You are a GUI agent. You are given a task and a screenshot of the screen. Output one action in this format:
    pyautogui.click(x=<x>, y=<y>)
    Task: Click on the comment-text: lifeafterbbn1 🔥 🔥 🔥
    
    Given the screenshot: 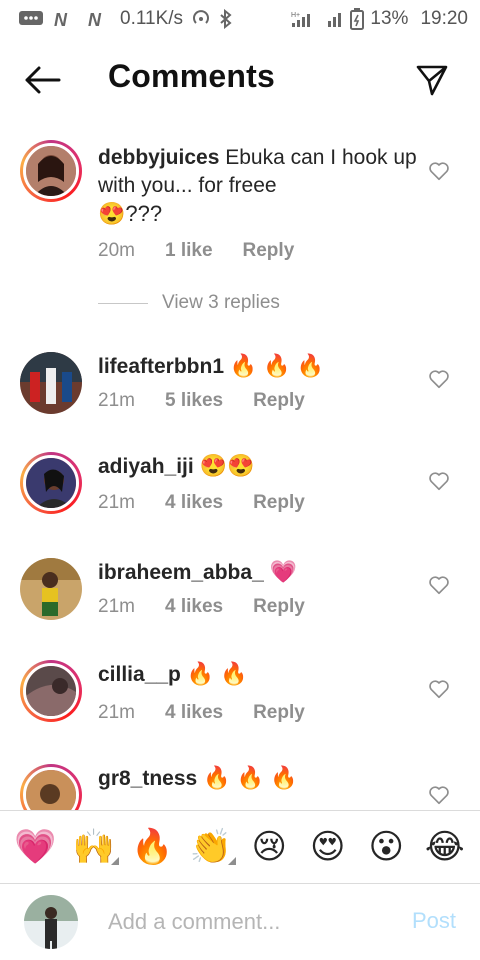 What is the action you would take?
    pyautogui.click(x=259, y=366)
    